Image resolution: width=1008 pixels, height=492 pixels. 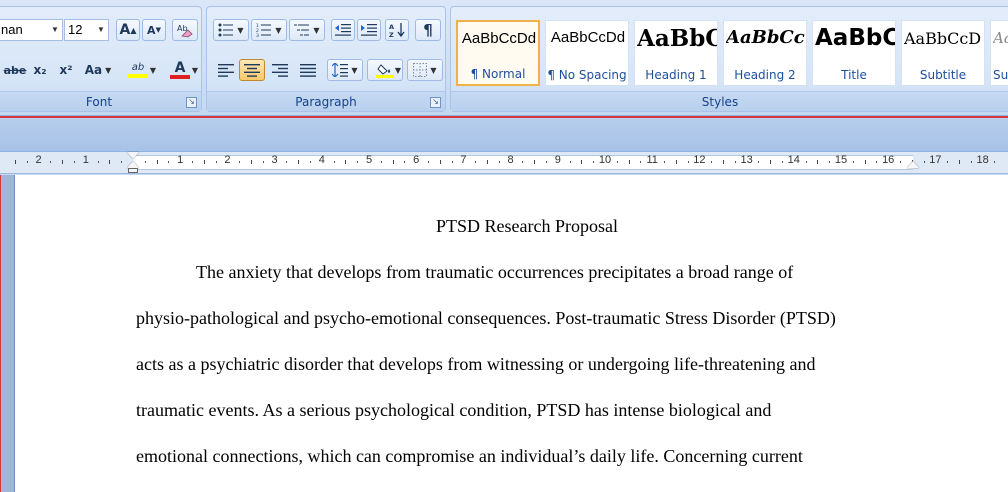 What do you see at coordinates (257, 35) in the screenshot?
I see `svg-text: 3` at bounding box center [257, 35].